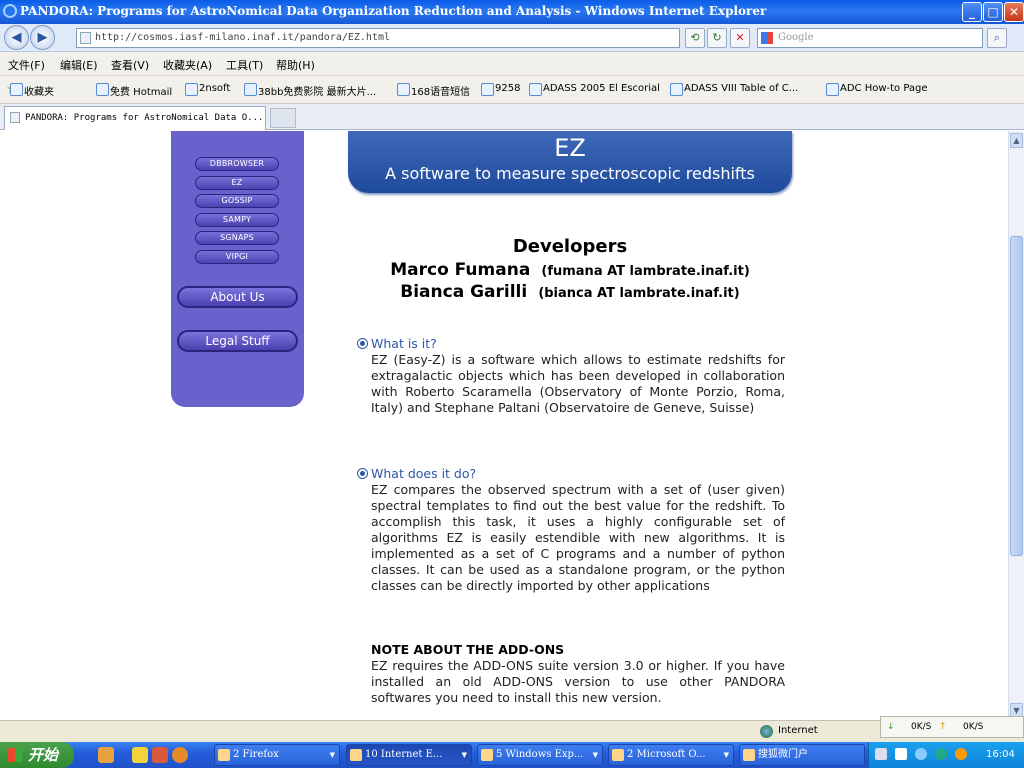  Describe the element at coordinates (283, 118) in the screenshot. I see `new-tab-button` at that location.